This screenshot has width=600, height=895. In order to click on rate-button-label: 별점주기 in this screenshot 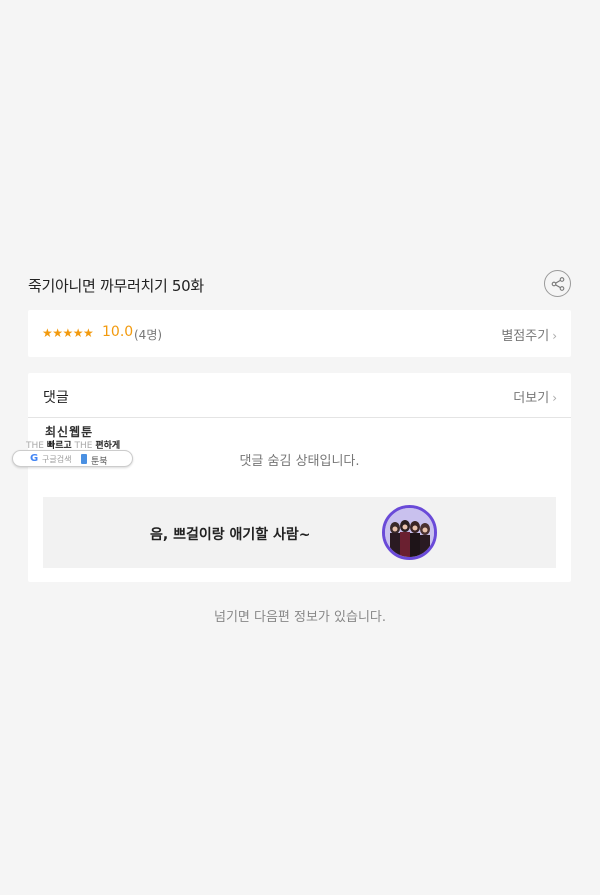, I will do `click(525, 336)`.